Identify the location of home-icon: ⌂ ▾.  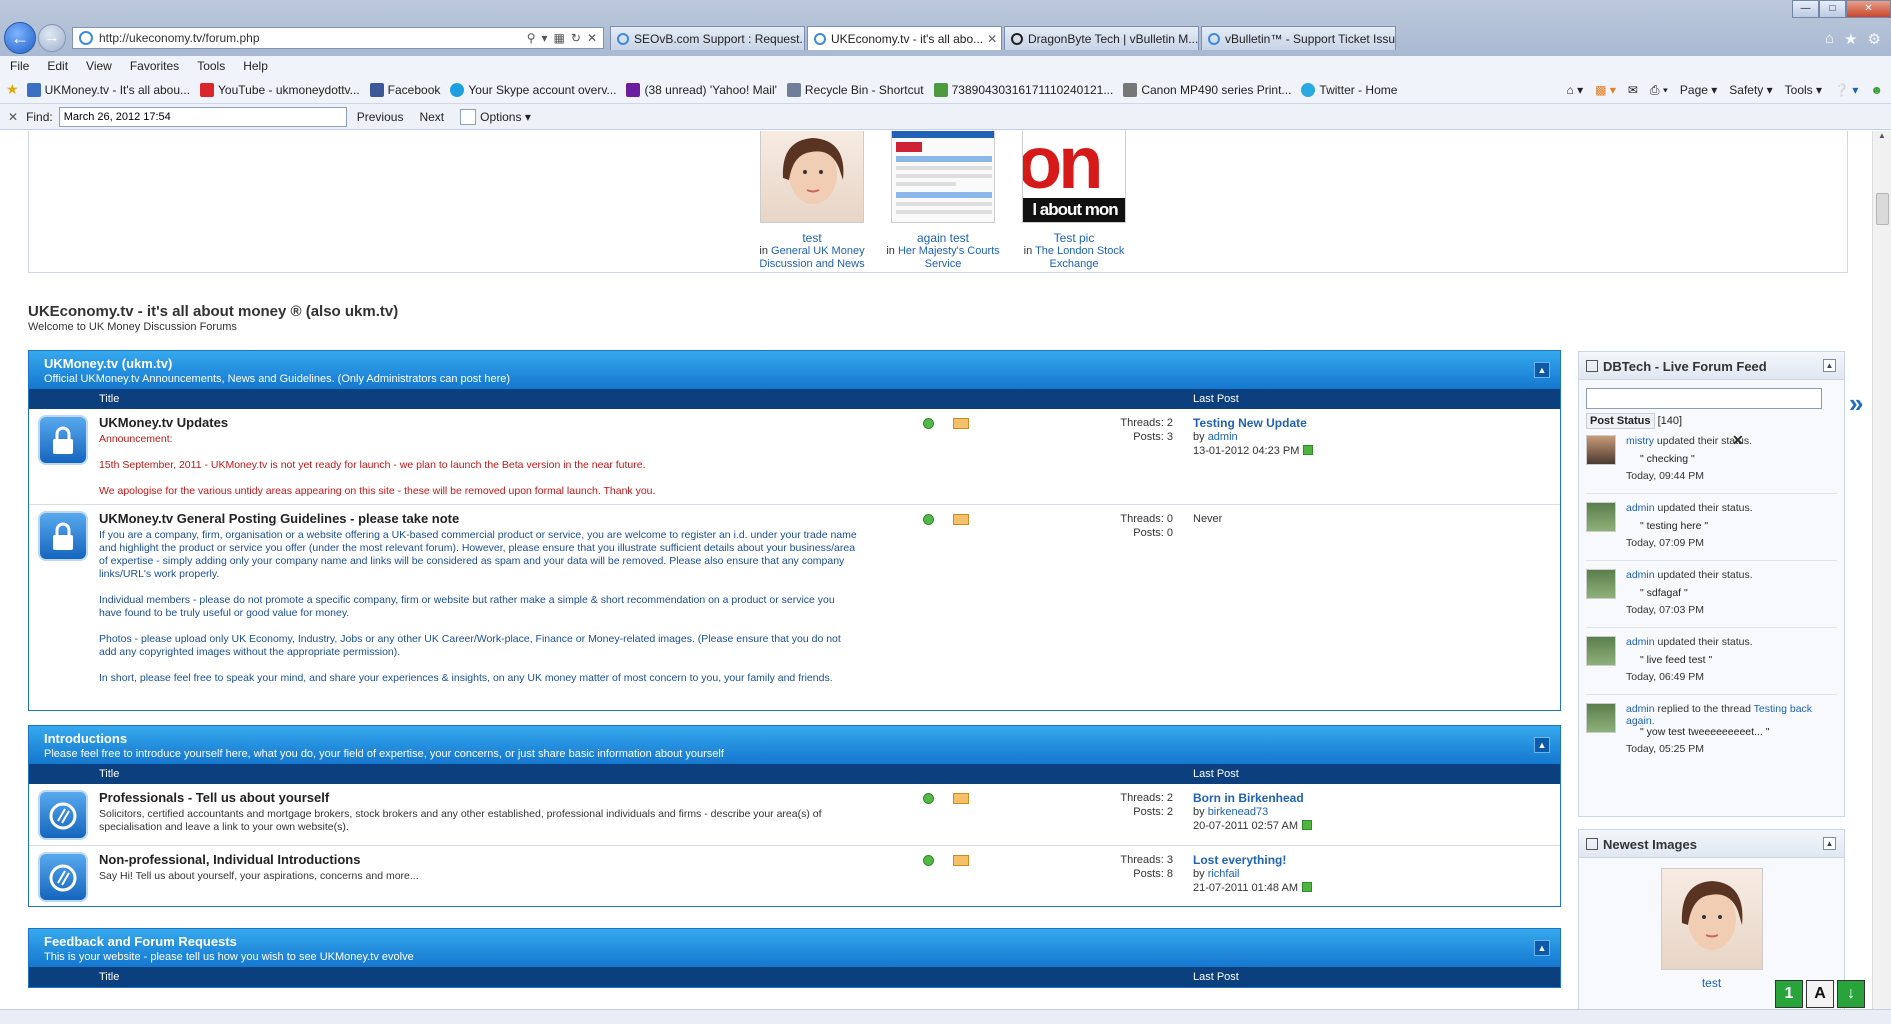
(1575, 90).